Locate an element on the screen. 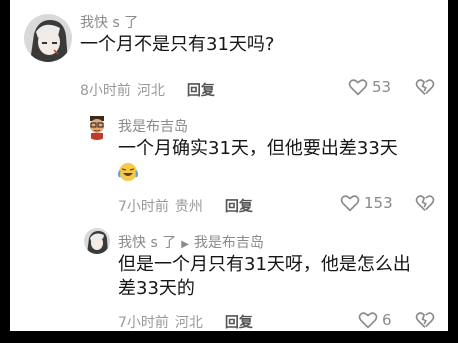 The height and width of the screenshot is (343, 458). like-count: 53 is located at coordinates (382, 87).